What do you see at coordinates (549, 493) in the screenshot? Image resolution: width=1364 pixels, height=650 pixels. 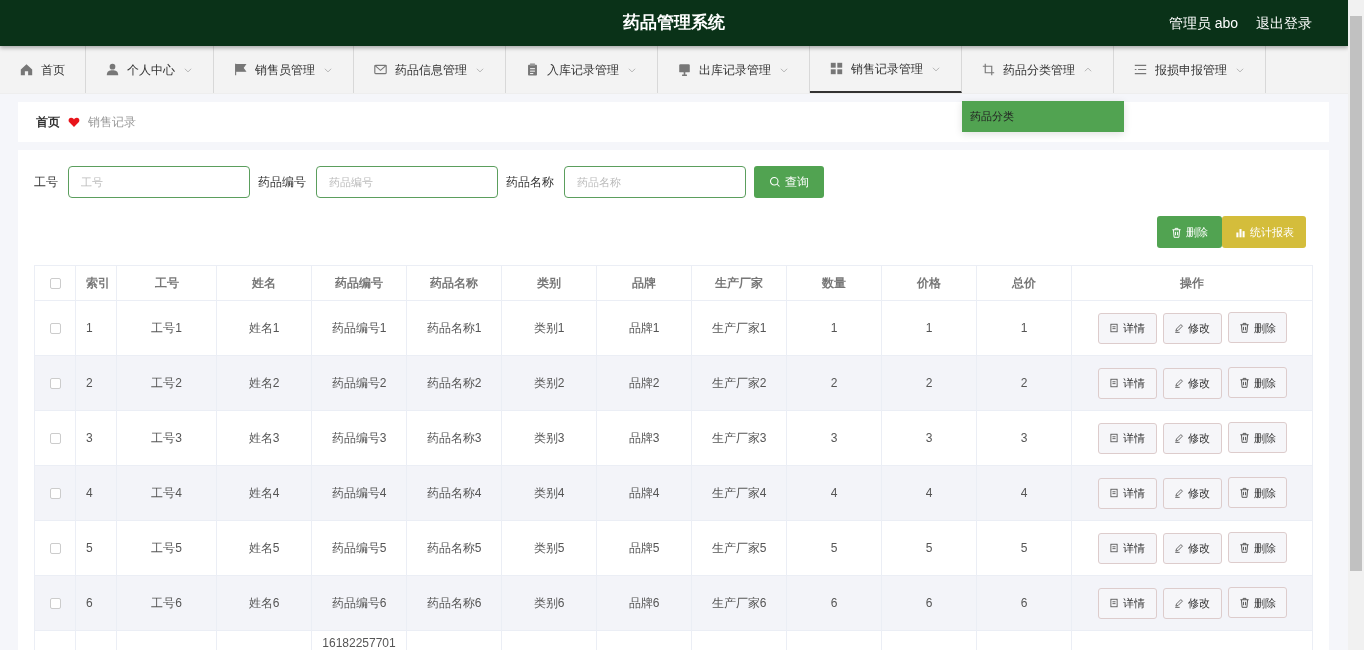 I see `table-cell: 类别4` at bounding box center [549, 493].